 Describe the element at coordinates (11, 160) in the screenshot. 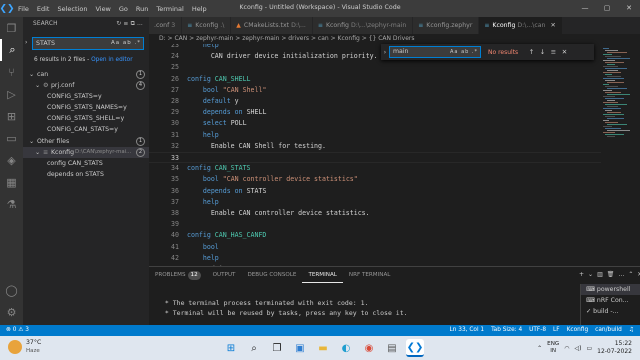

I see `nrf-connect-icon: ◈` at that location.